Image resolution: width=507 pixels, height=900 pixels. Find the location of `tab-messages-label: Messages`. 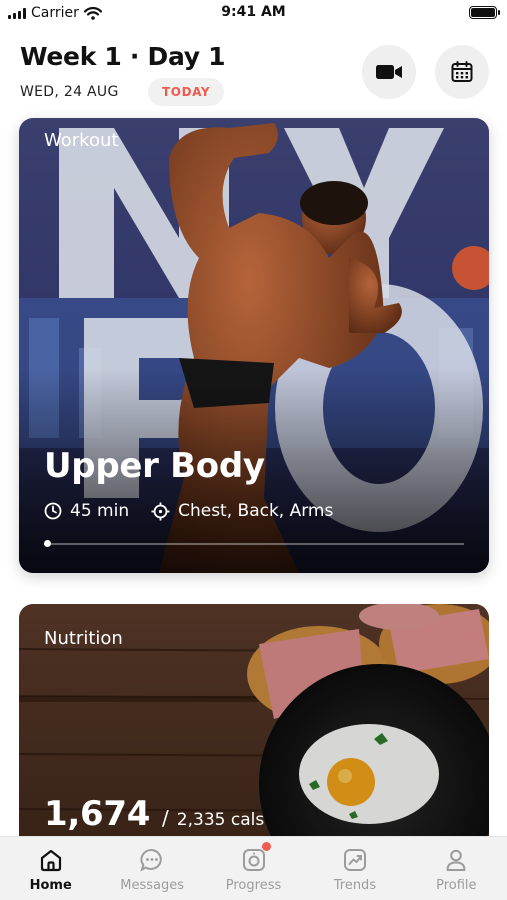

tab-messages-label: Messages is located at coordinates (152, 885).